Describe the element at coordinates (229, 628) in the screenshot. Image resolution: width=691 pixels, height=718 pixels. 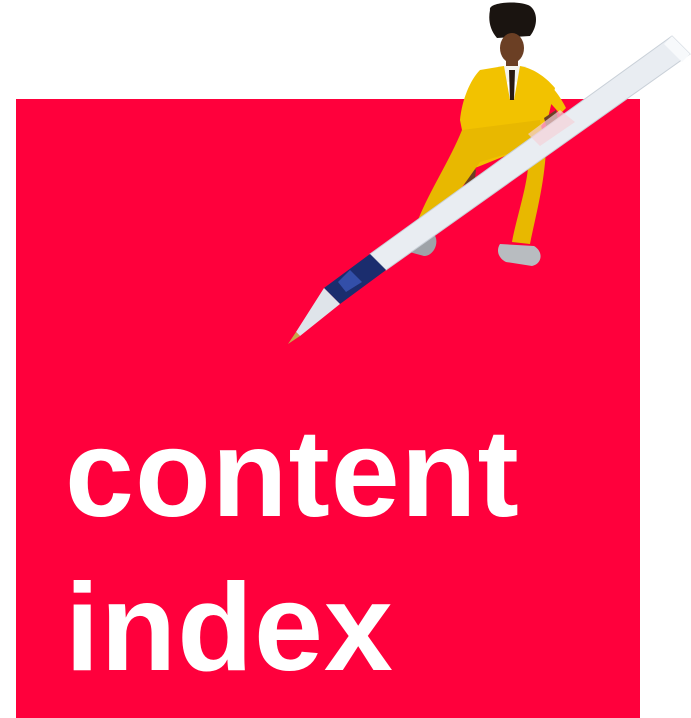
I see `title-index-word: index` at that location.